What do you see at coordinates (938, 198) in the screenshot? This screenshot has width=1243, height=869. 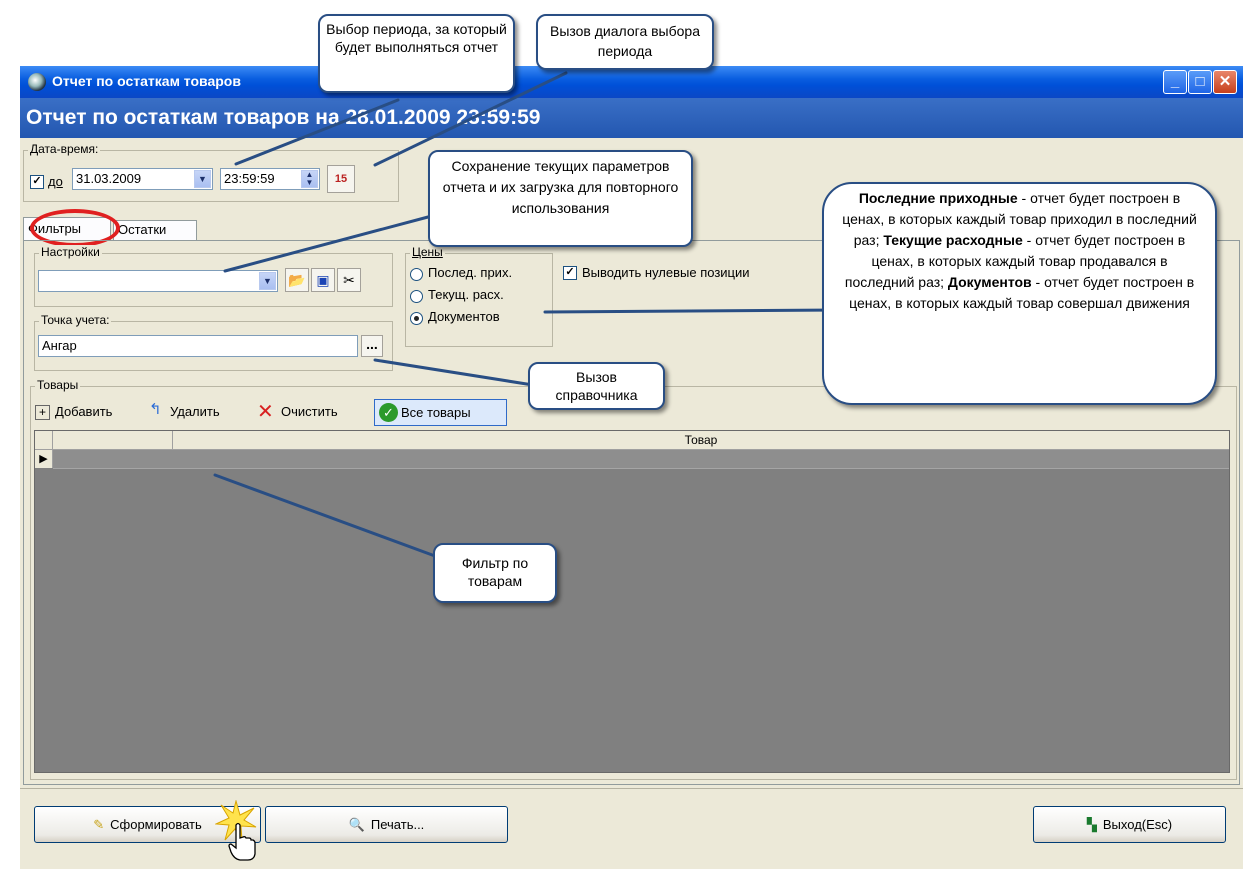 I see `callout-prices-bold-1: Последние приходные` at bounding box center [938, 198].